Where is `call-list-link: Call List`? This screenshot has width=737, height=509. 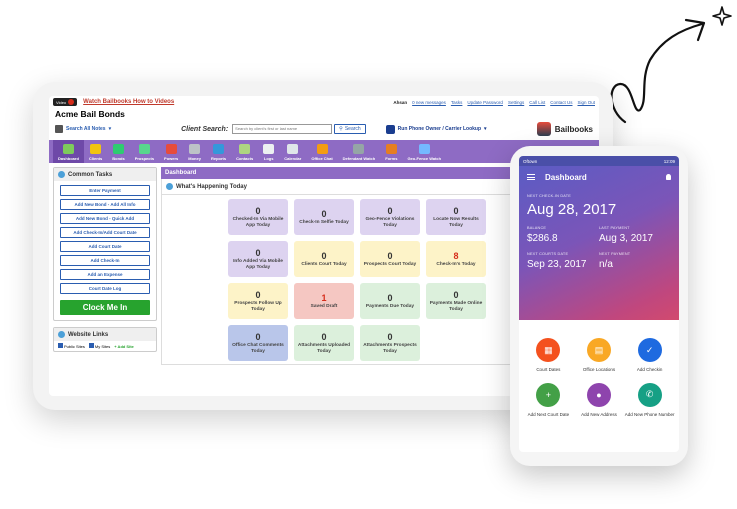 call-list-link: Call List is located at coordinates (537, 102).